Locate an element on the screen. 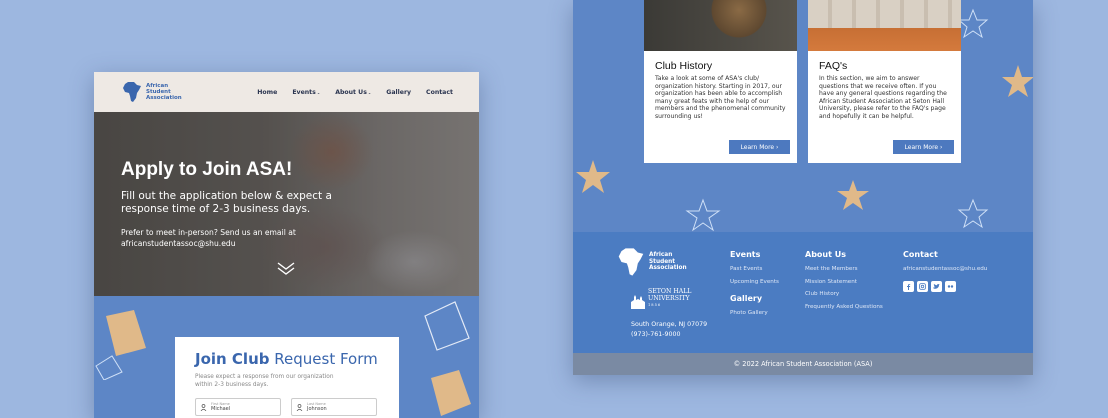  field-value: Michael is located at coordinates (221, 409).